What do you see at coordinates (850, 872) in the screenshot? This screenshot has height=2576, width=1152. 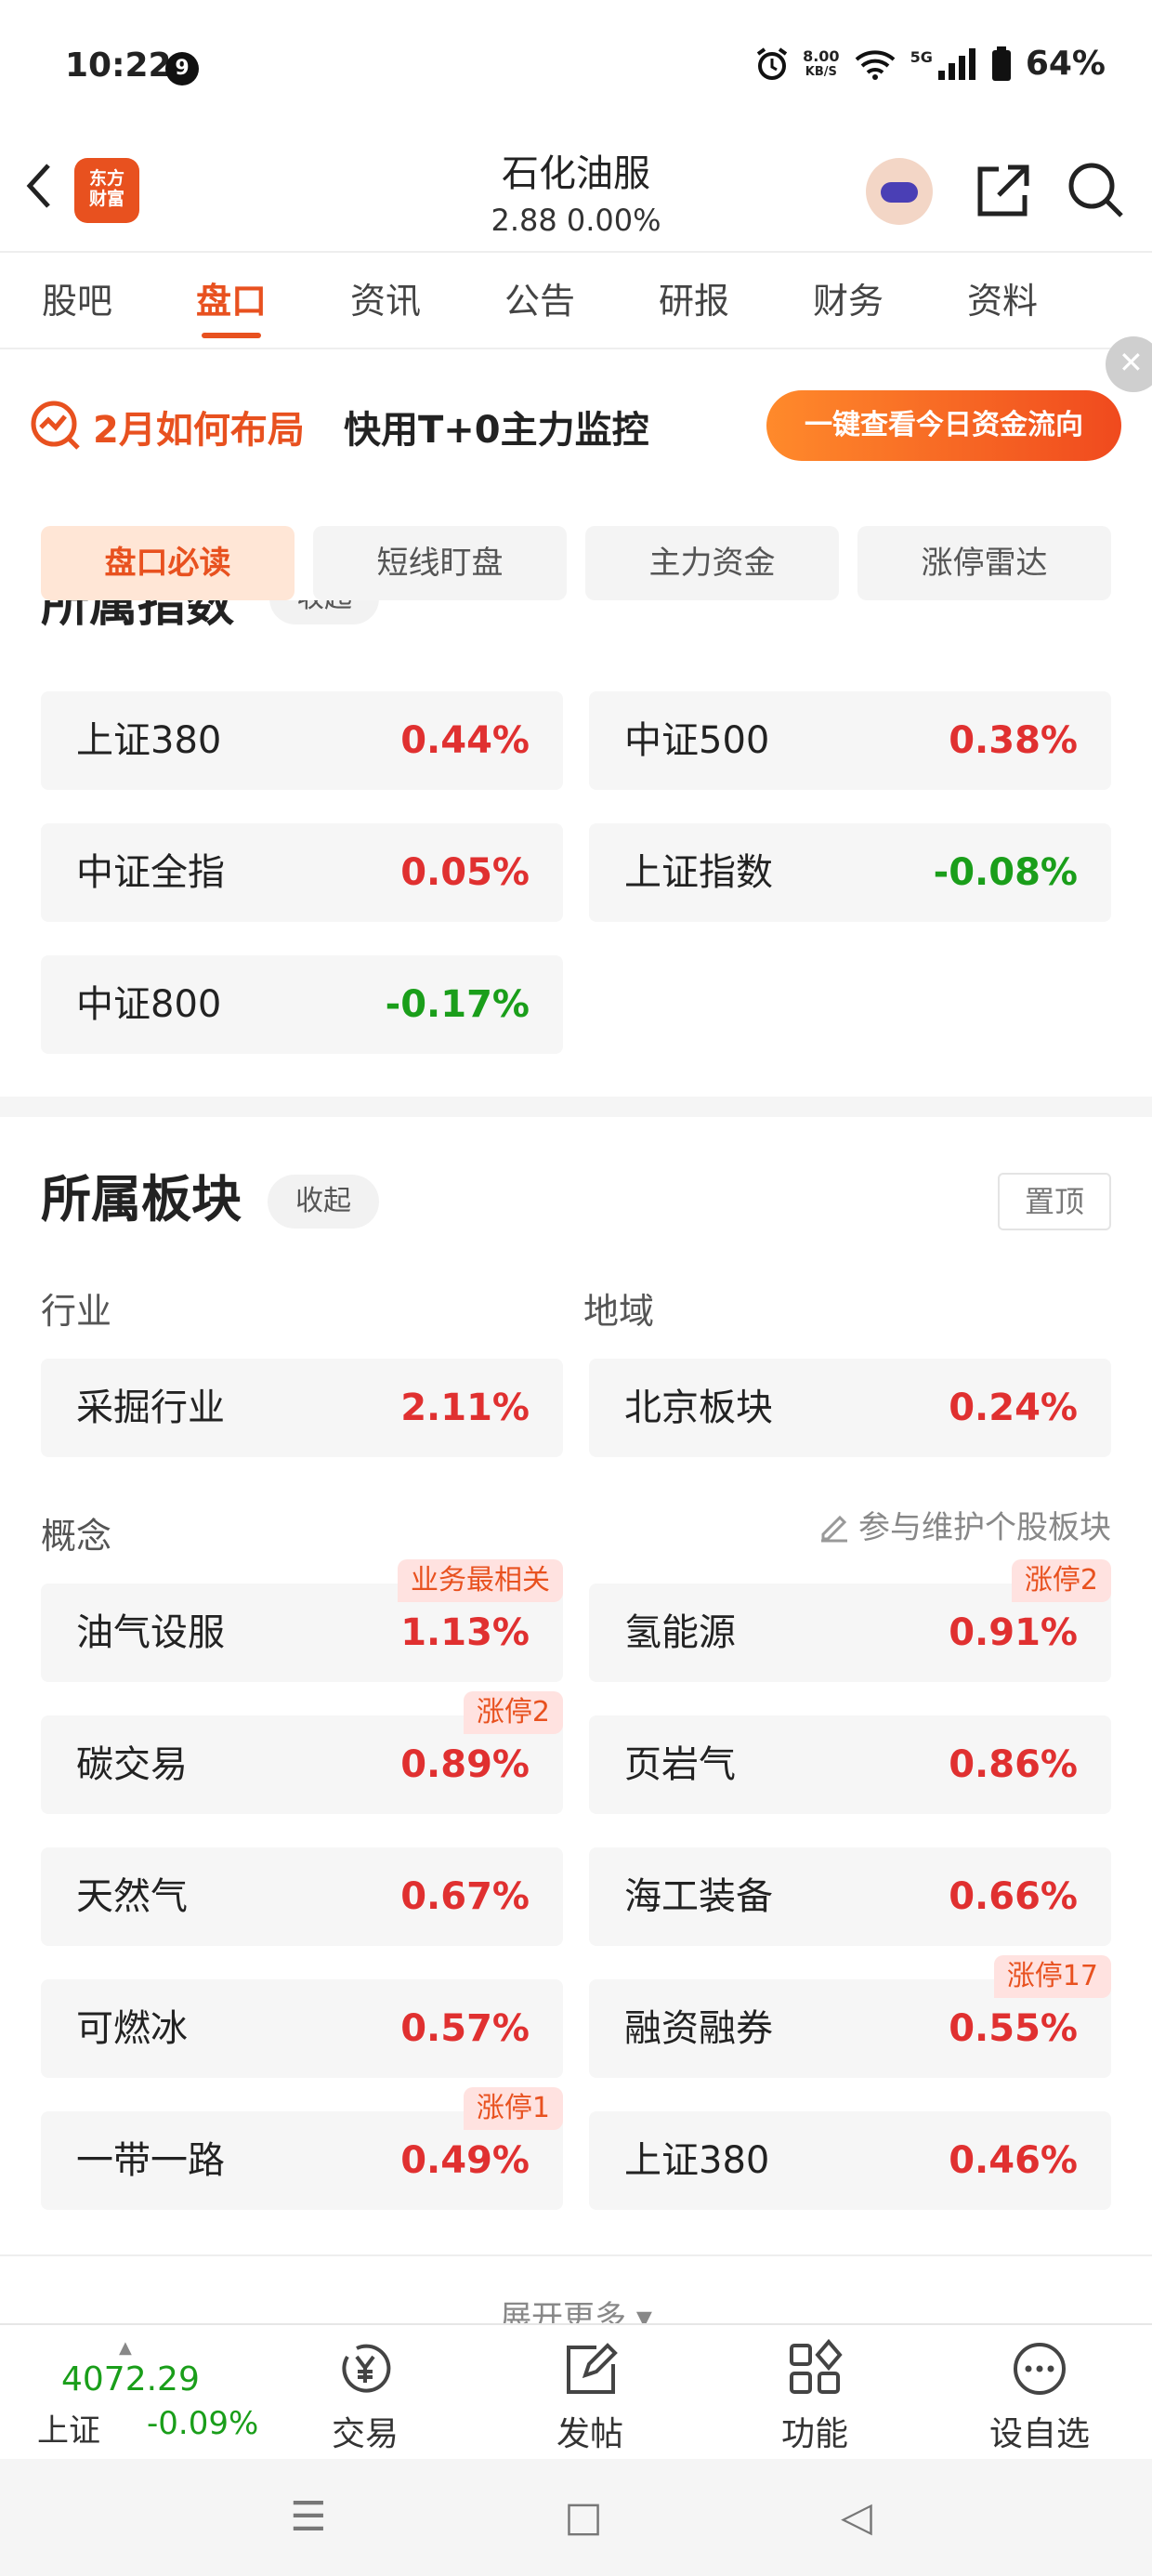 I see `index-card: 上证指数 -0.08%` at bounding box center [850, 872].